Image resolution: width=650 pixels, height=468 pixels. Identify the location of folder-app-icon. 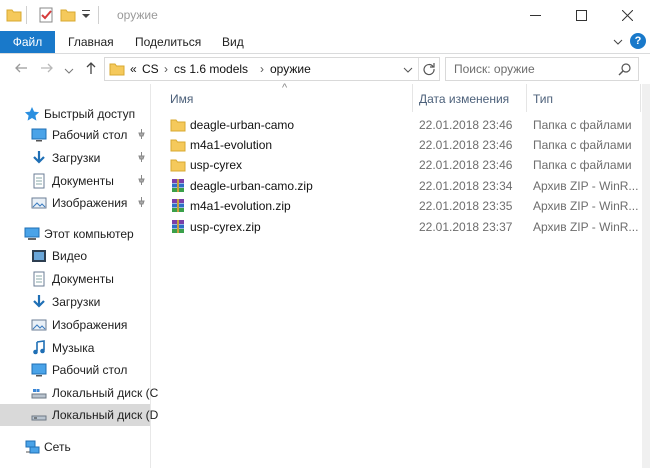
(14, 16).